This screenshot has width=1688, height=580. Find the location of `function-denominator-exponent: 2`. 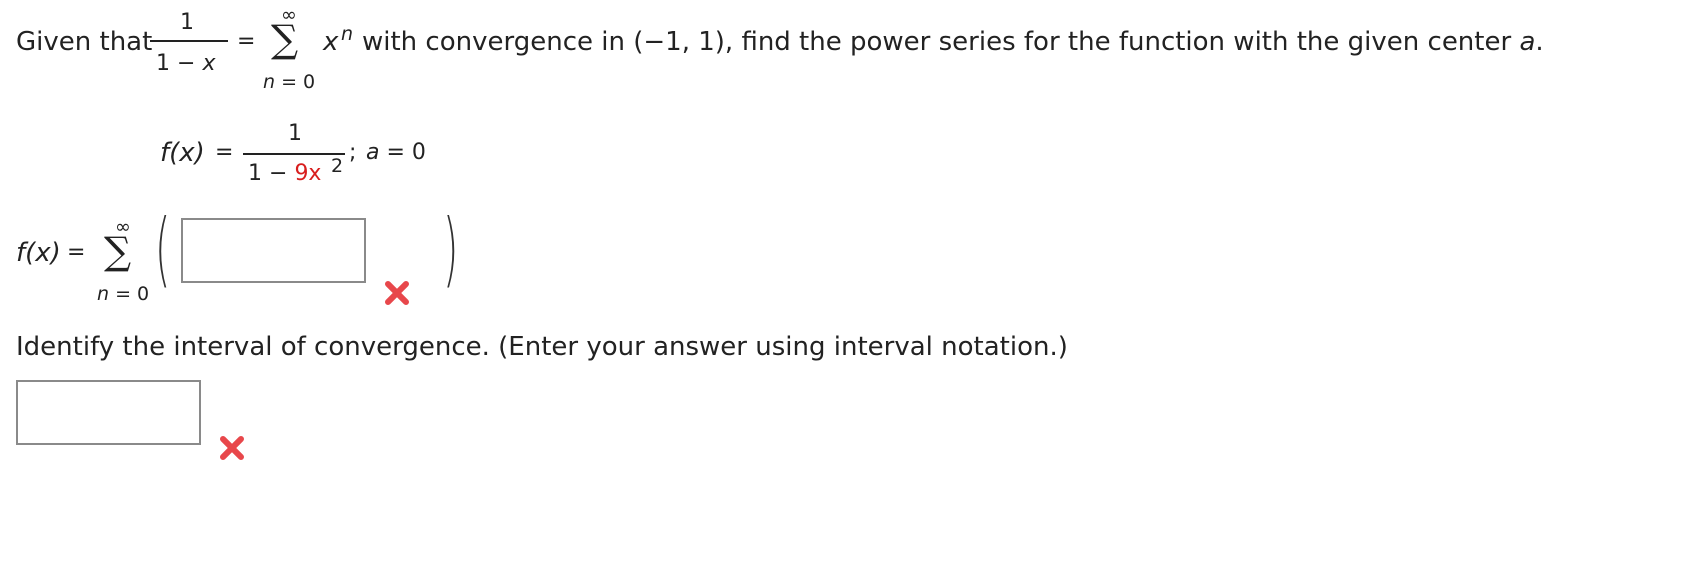

function-denominator-exponent: 2 is located at coordinates (337, 166).